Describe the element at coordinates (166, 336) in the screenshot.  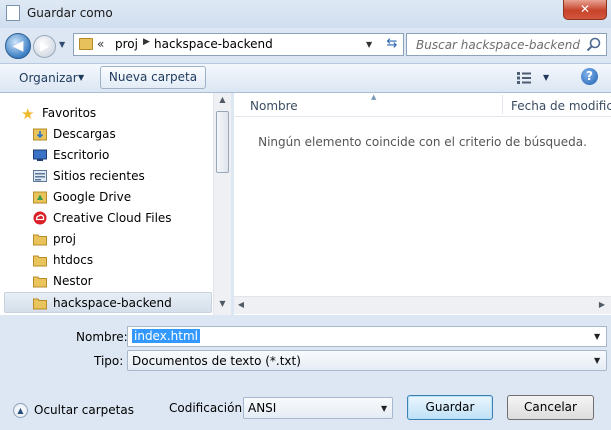
I see `filename-value: index.html` at that location.